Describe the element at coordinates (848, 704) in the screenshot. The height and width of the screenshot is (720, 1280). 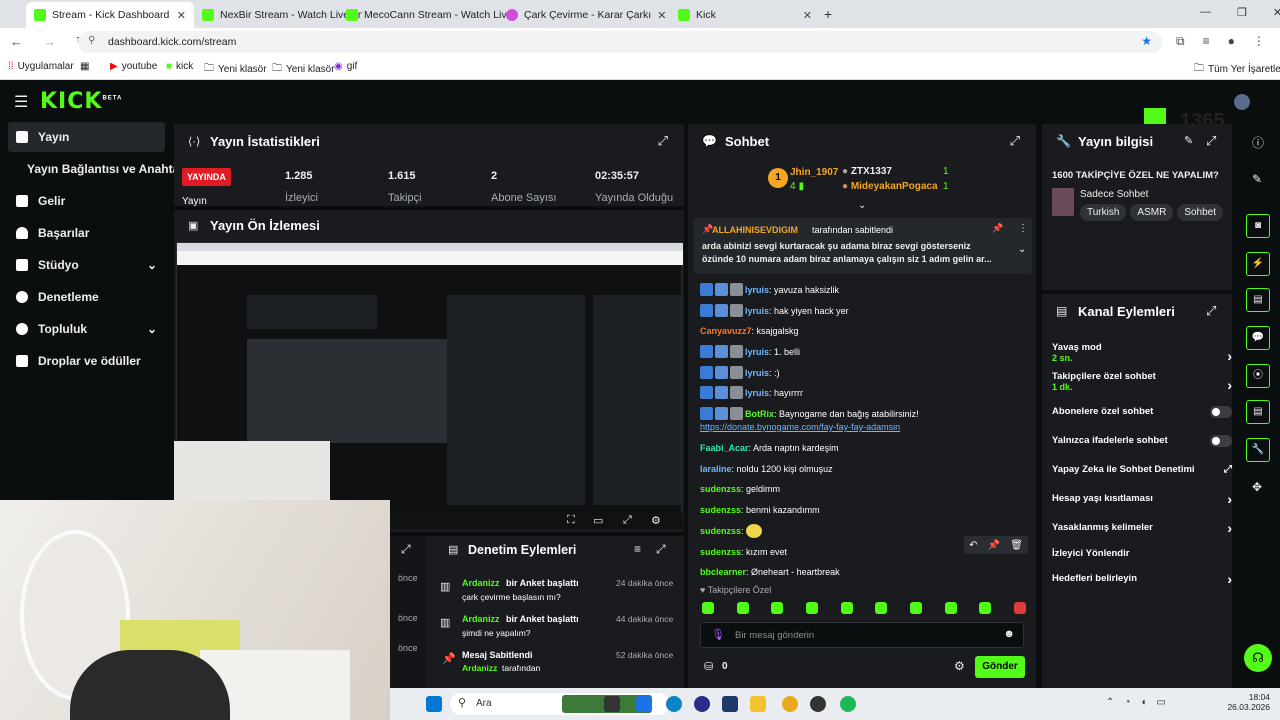
I see `spotify-icon` at that location.